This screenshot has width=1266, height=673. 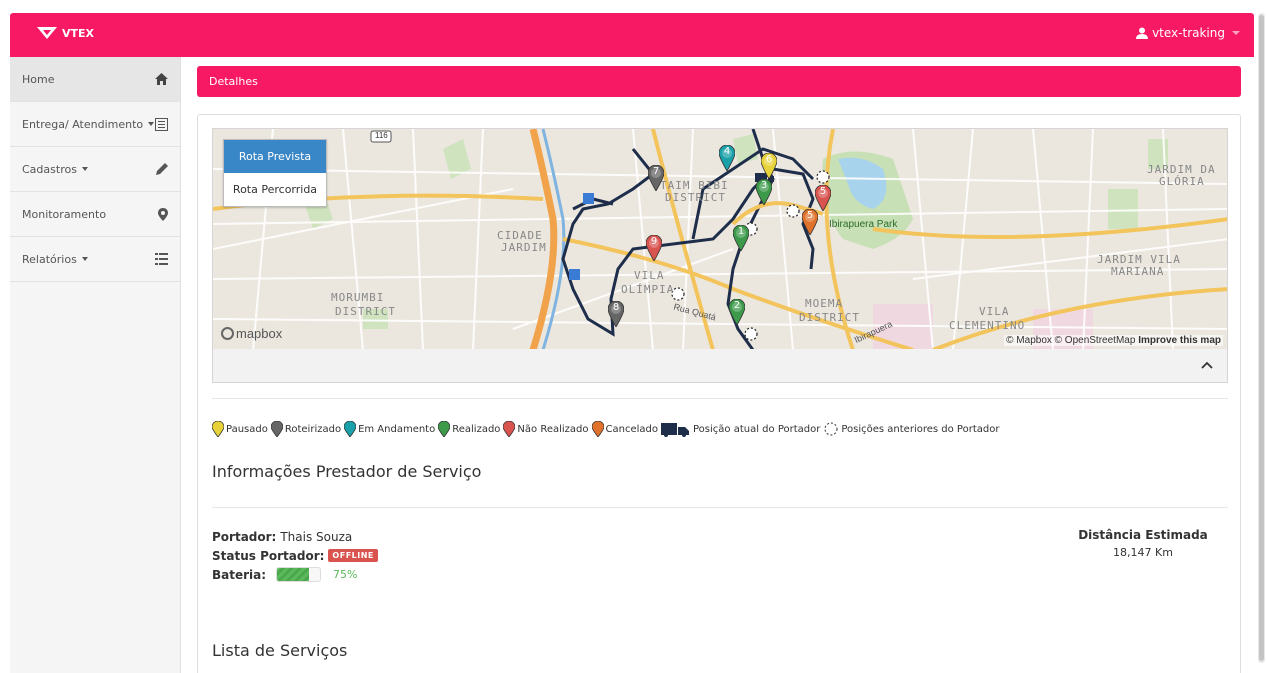 I want to click on map-label: JARDIM, so click(x=524, y=247).